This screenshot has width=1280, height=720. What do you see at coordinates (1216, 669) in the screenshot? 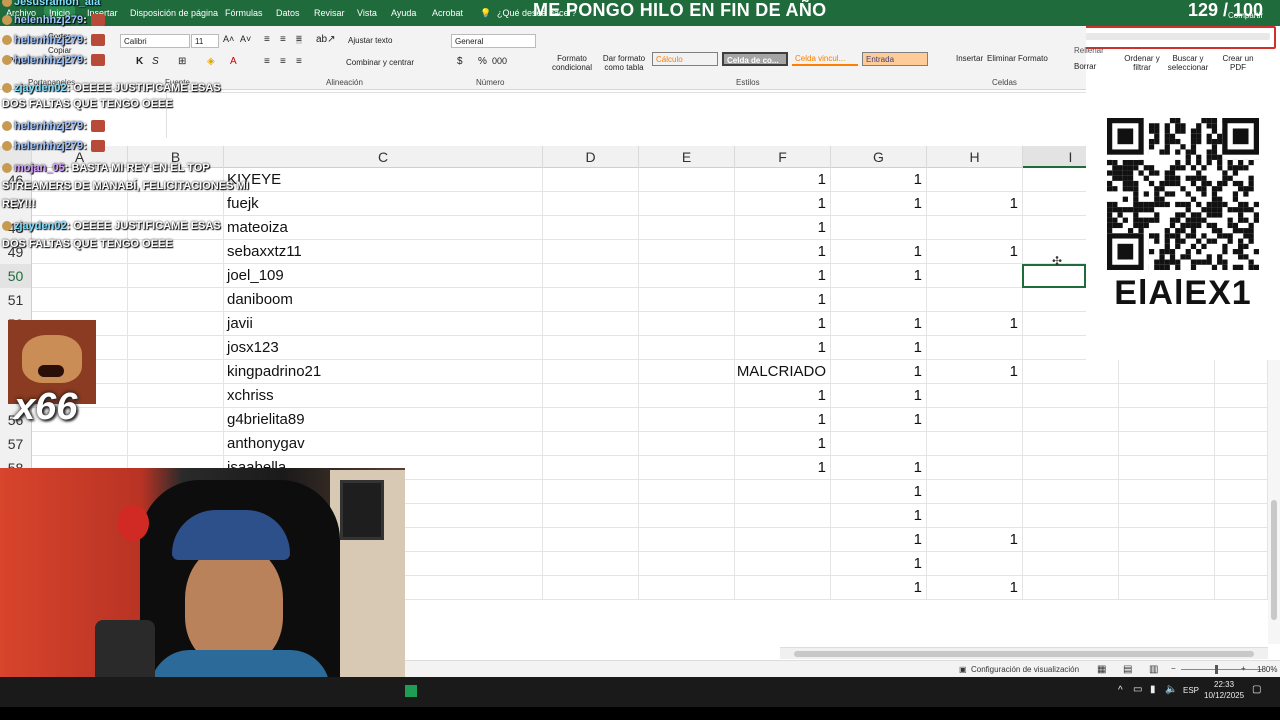
I see `zoom-slider-thumb` at bounding box center [1216, 669].